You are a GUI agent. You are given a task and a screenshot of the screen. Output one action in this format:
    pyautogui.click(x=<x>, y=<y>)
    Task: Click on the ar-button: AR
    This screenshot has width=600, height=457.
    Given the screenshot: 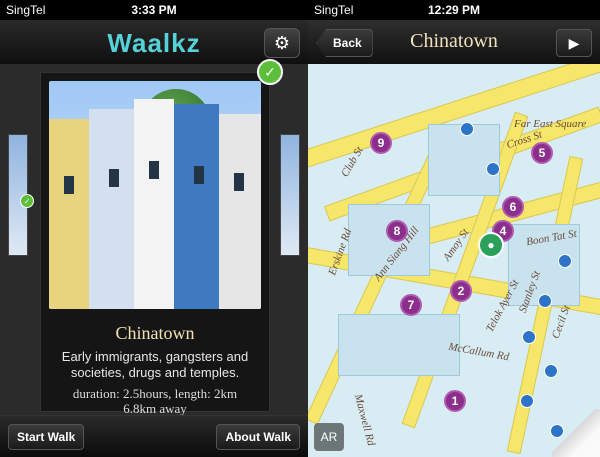 What is the action you would take?
    pyautogui.click(x=329, y=437)
    